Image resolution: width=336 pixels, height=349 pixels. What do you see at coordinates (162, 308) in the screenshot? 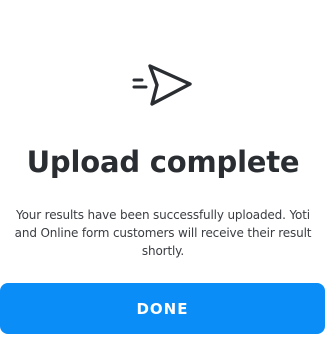
I see `done-button: DONE` at bounding box center [162, 308].